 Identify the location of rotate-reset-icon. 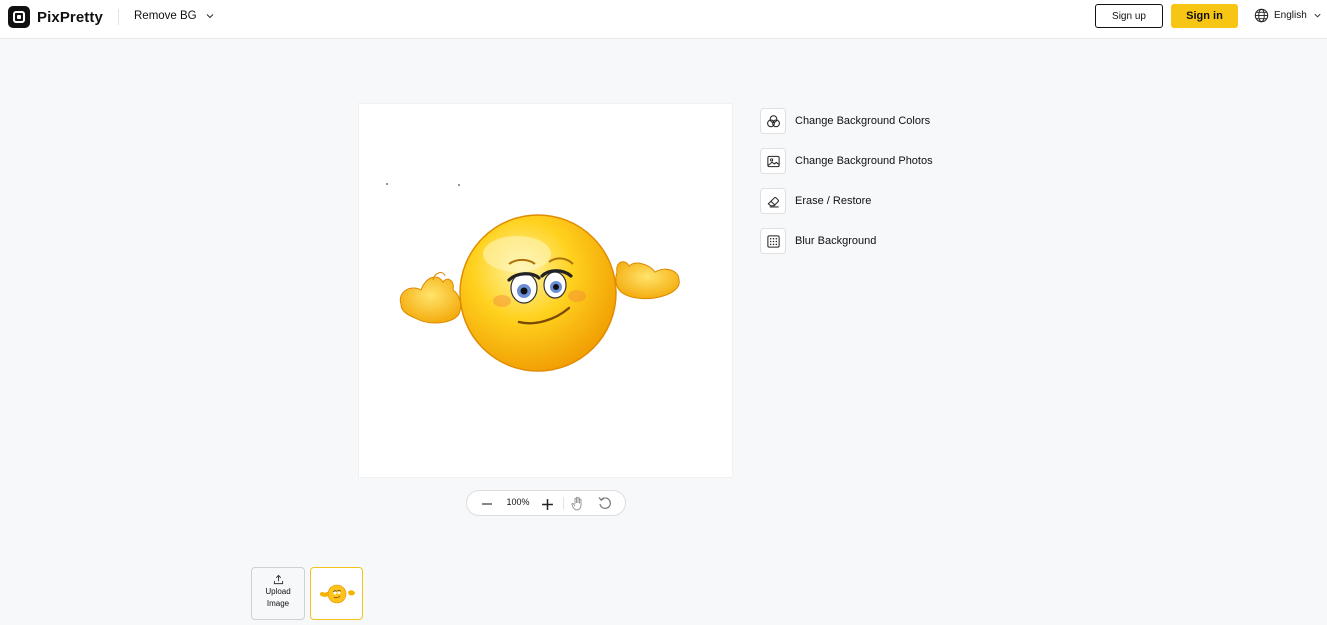
(604, 503).